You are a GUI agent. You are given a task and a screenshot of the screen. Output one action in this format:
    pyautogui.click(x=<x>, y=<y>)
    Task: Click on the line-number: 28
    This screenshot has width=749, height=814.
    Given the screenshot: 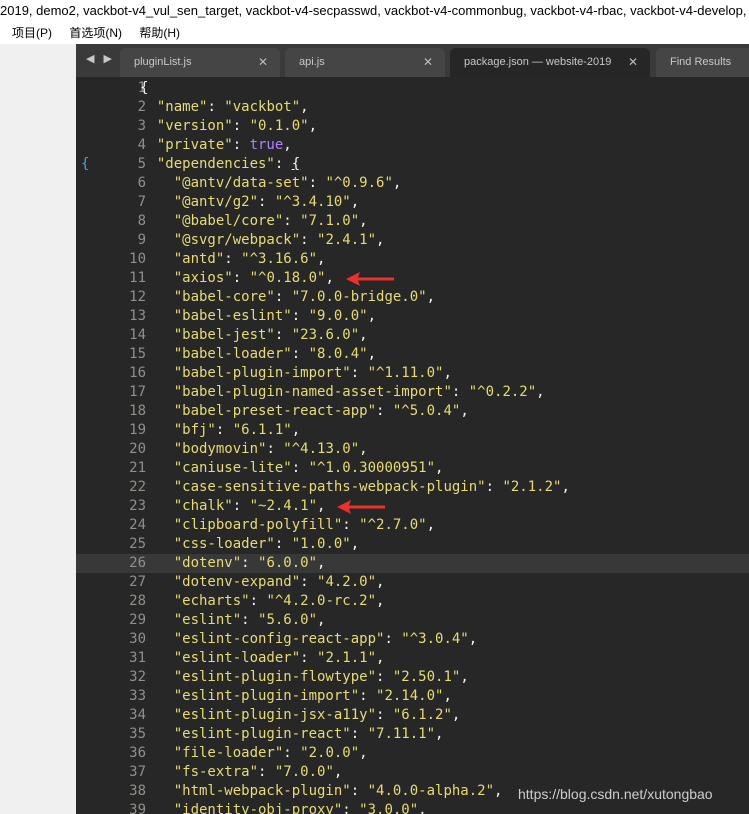 What is the action you would take?
    pyautogui.click(x=137, y=601)
    